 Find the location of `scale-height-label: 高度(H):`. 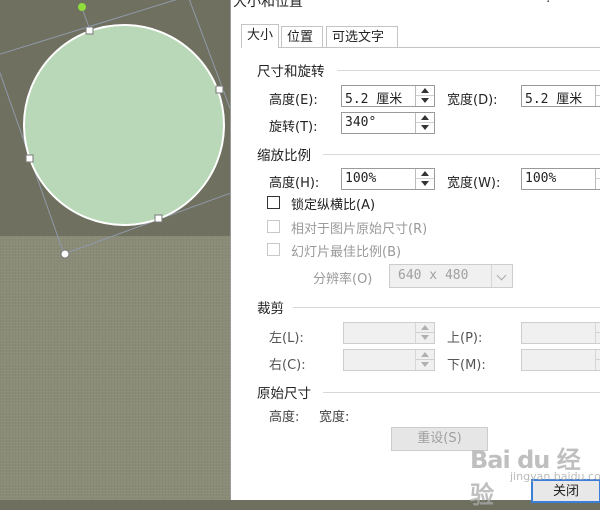

scale-height-label: 高度(H): is located at coordinates (294, 183).